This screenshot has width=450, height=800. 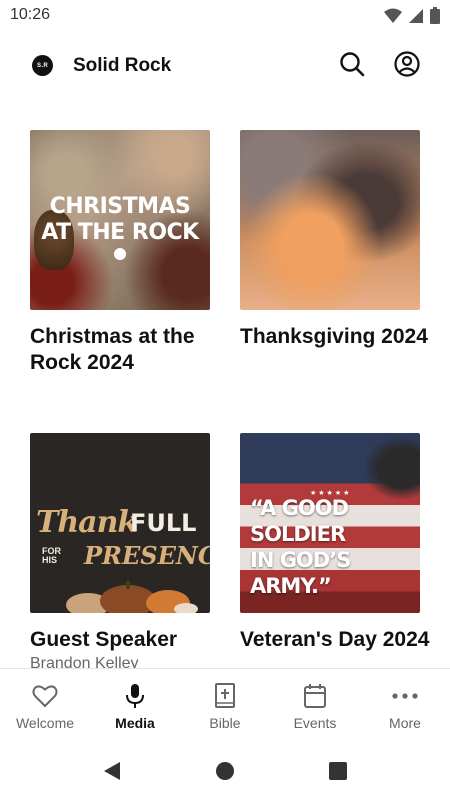 I want to click on status-icons, so click(x=412, y=18).